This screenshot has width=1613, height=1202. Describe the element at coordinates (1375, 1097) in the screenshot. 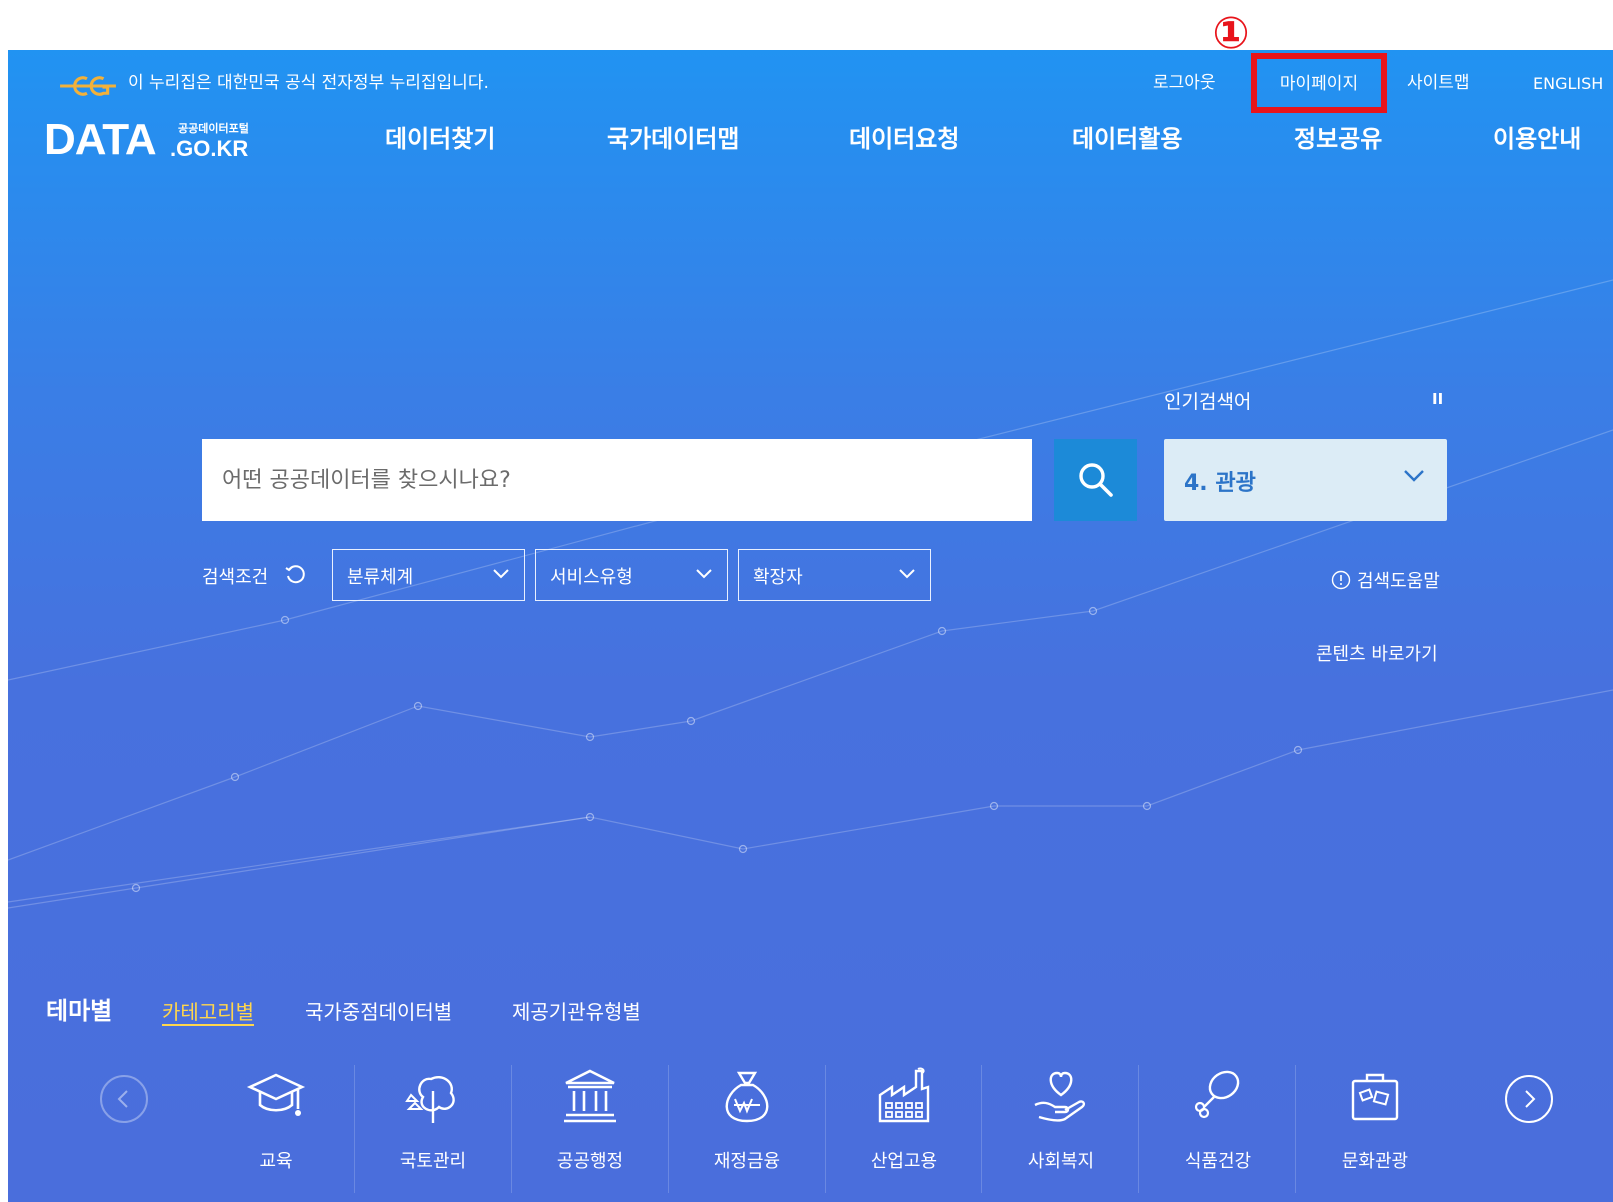

I see `suitcase-icon` at that location.